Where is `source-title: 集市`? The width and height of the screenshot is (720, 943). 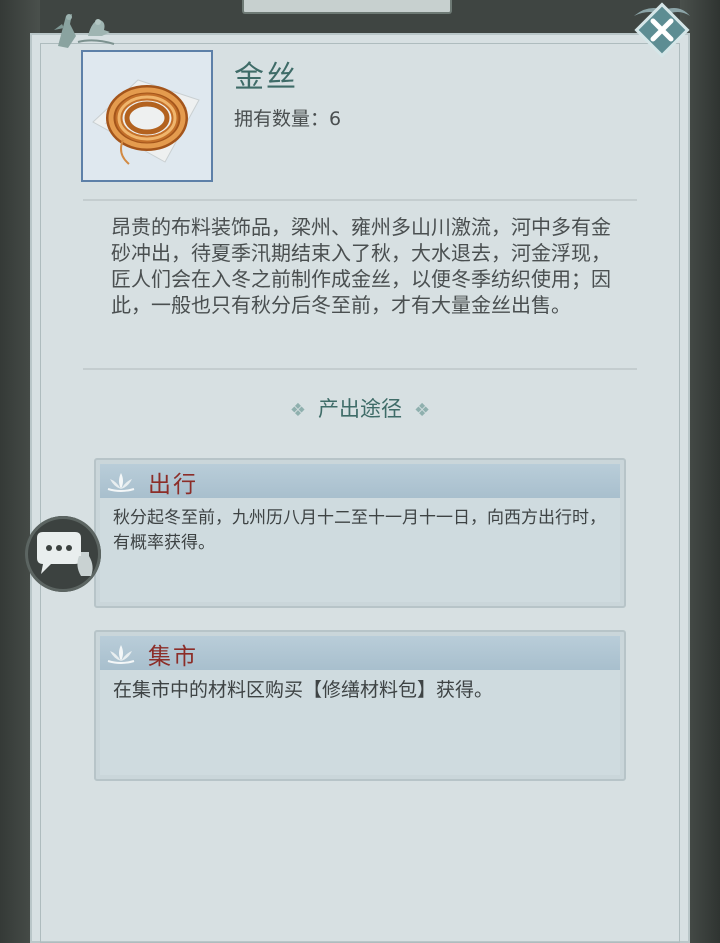 source-title: 集市 is located at coordinates (173, 657).